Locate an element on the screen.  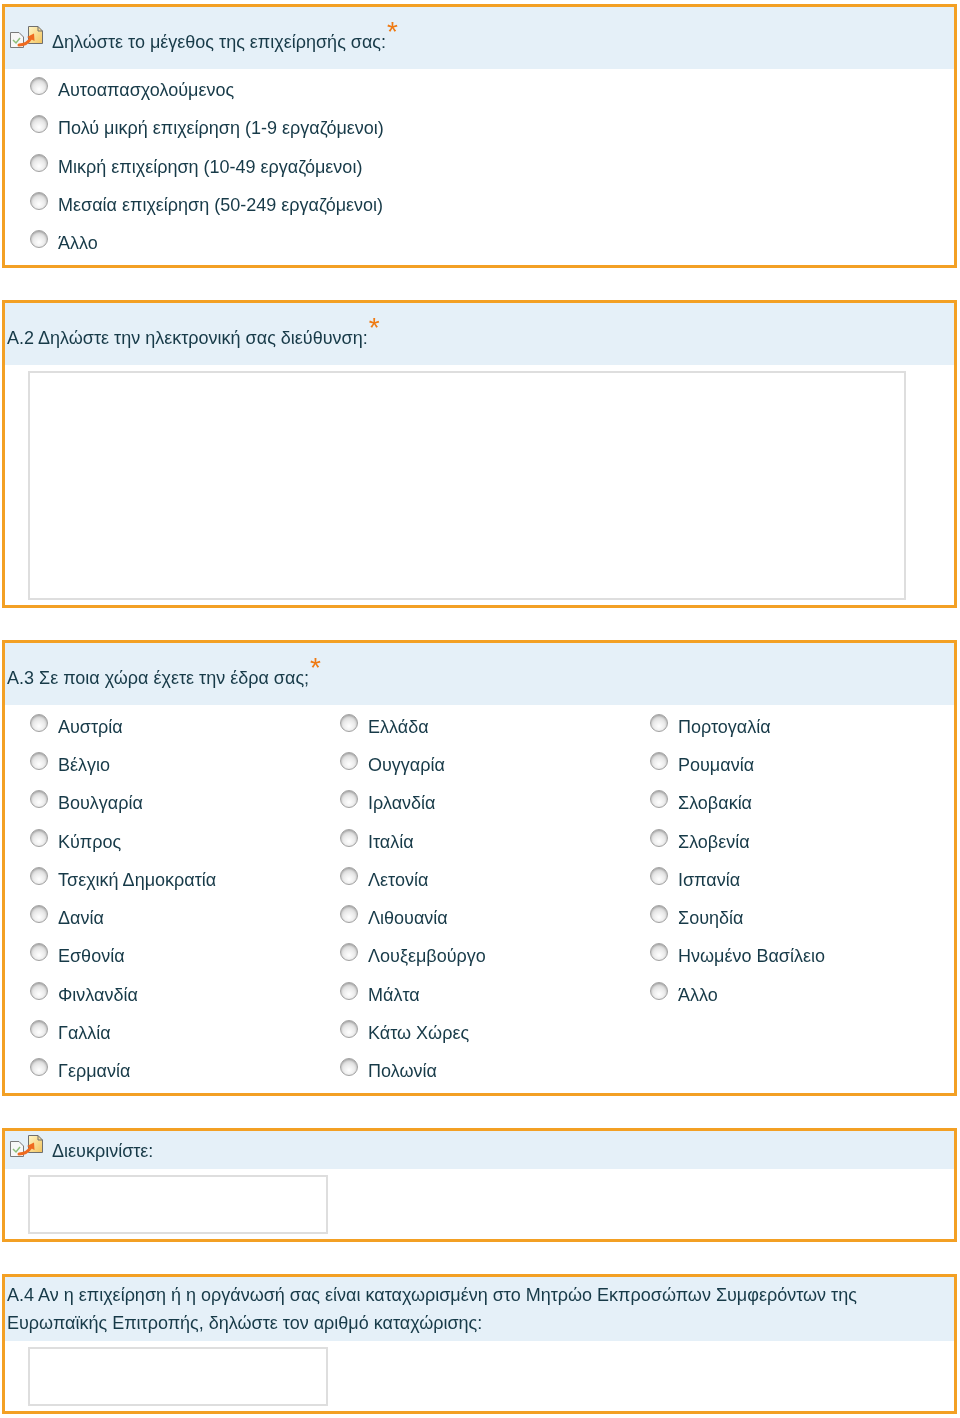
option-label: Βουλγαρία is located at coordinates (100, 803).